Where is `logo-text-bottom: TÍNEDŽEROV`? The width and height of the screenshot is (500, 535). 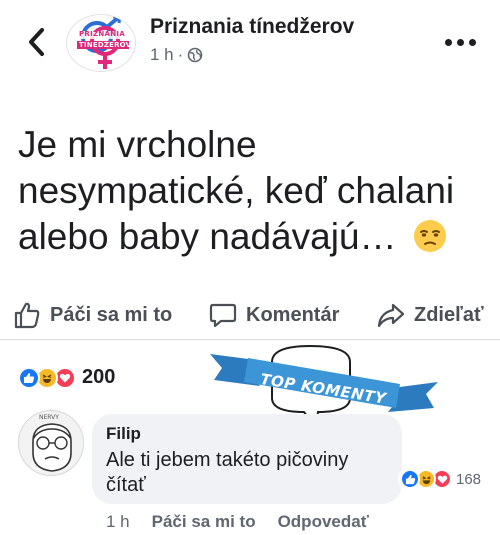
logo-text-bottom: TÍNEDŽEROV is located at coordinates (105, 45).